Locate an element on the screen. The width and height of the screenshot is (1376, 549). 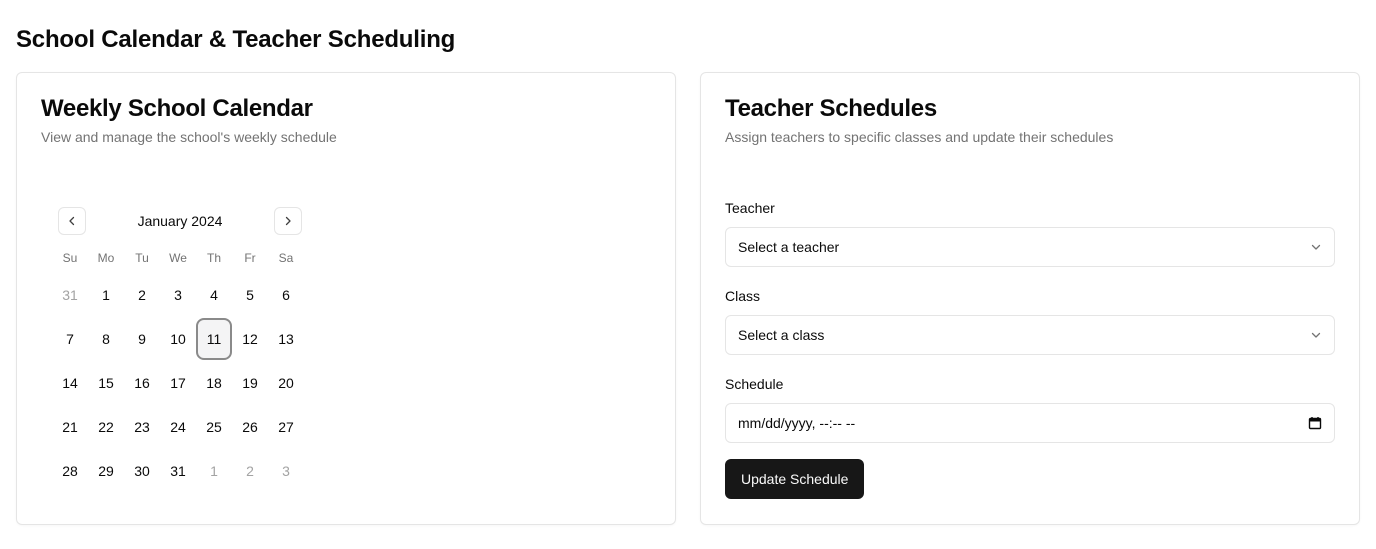
calendar-day: 14 is located at coordinates (70, 383).